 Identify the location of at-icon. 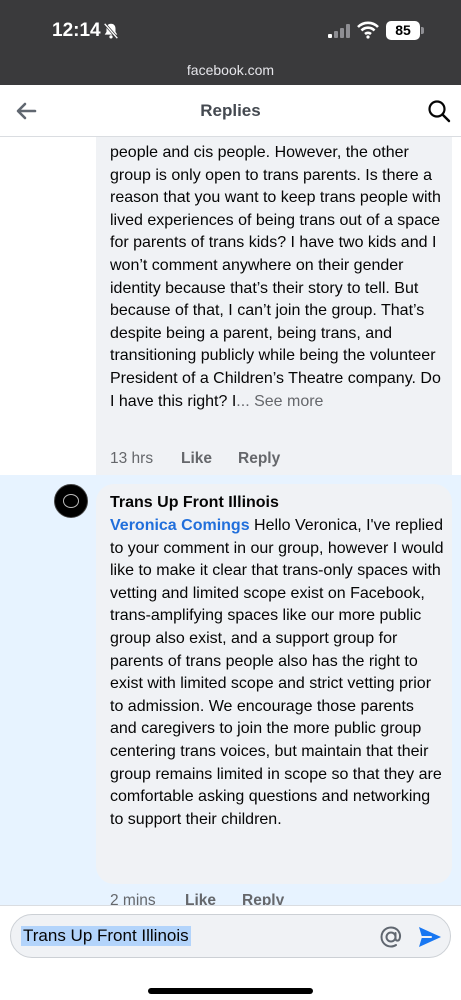
(391, 937).